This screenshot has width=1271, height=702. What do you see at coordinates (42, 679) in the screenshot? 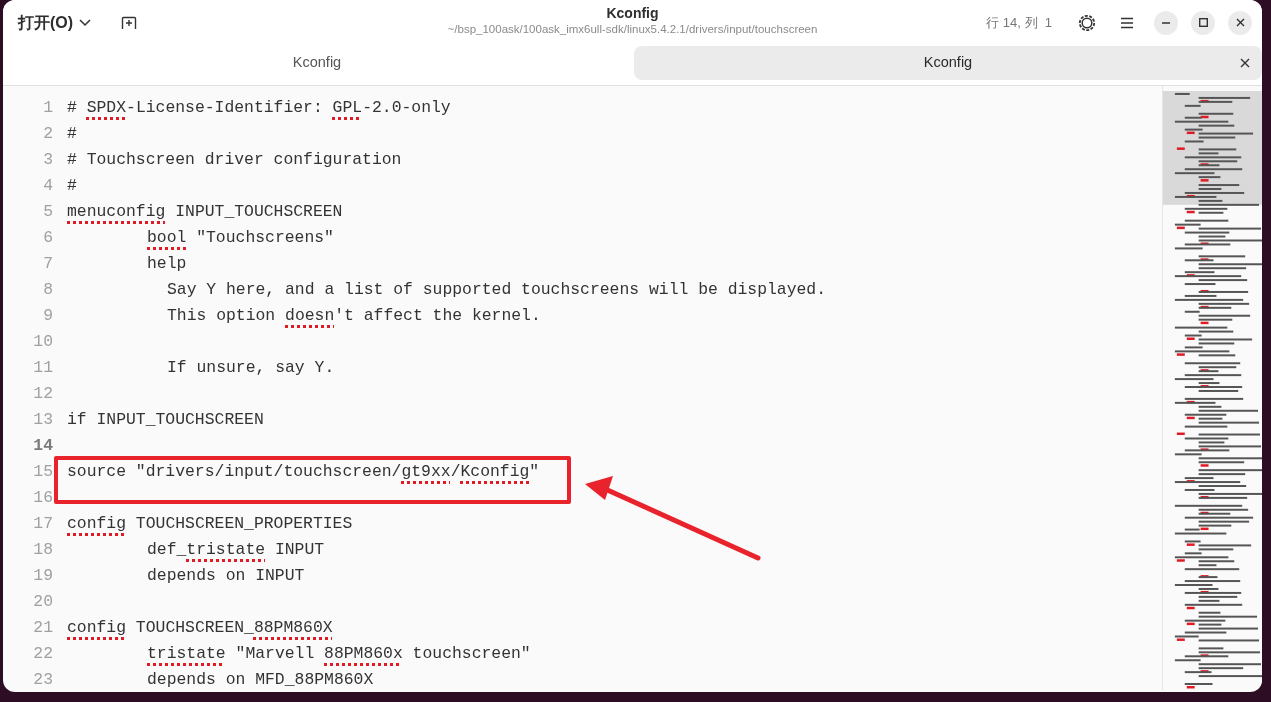
I see `line-number: 23` at bounding box center [42, 679].